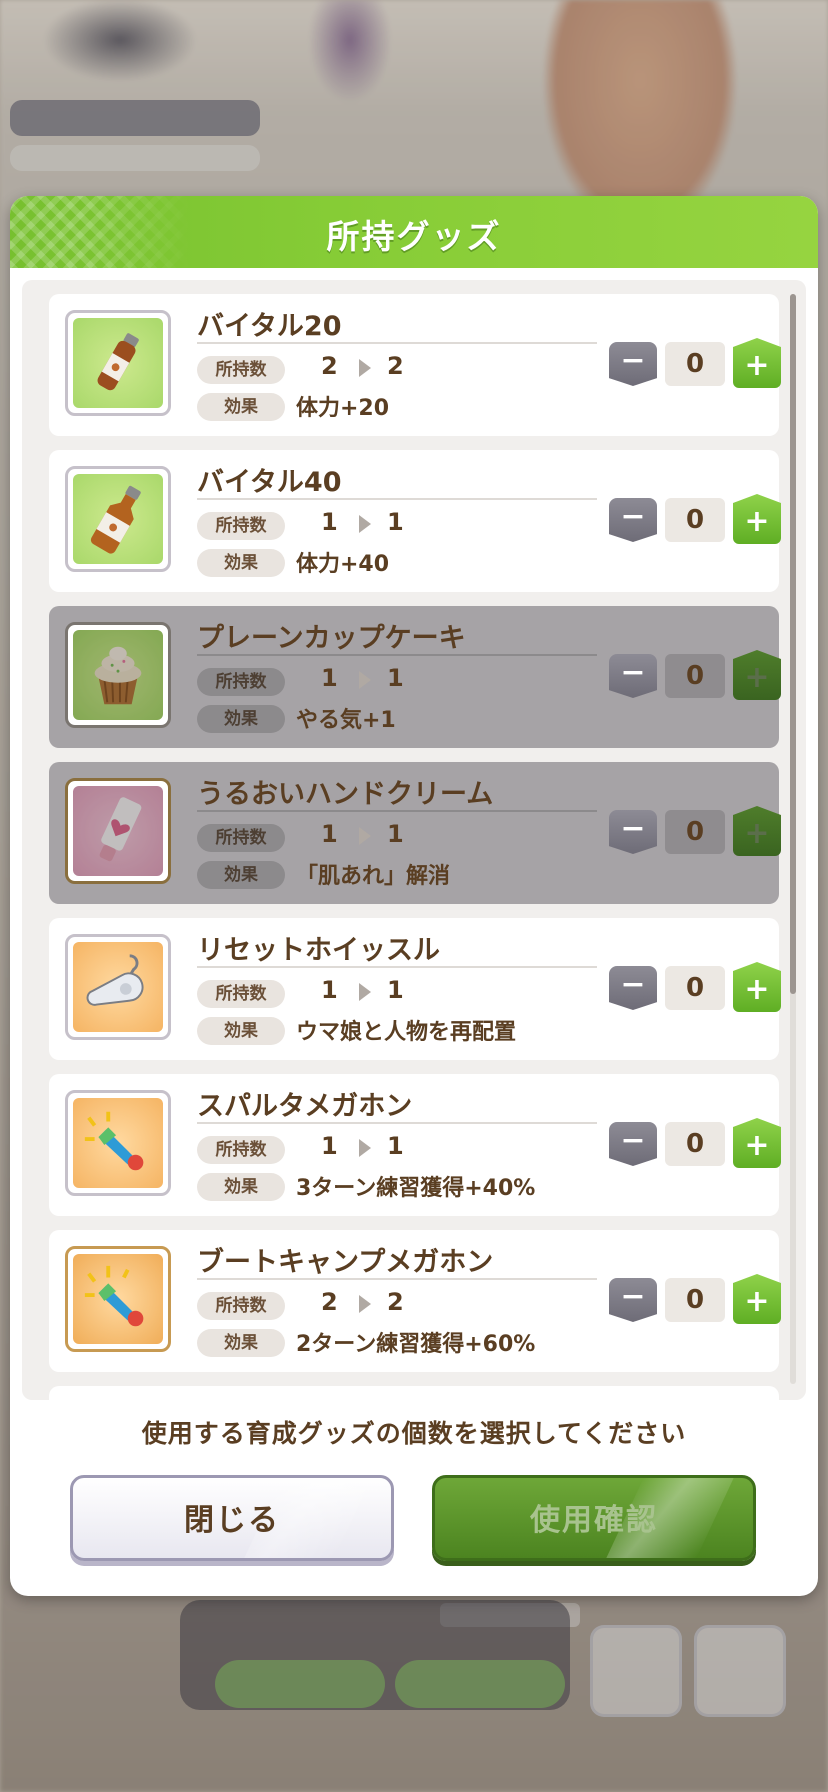 The height and width of the screenshot is (1792, 828). I want to click on megaphone-gold-icon, so click(114, 1296).